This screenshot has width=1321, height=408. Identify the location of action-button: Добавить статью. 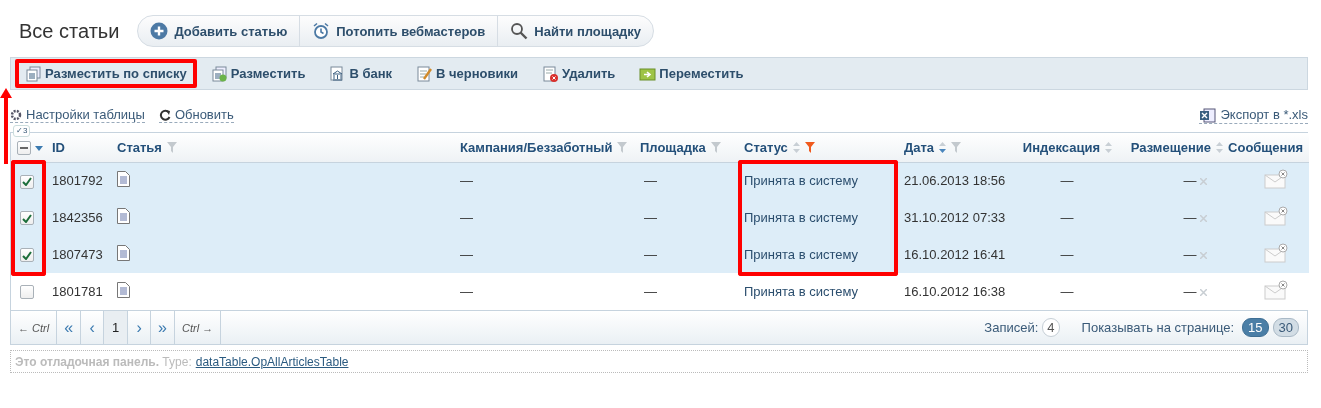
(219, 31).